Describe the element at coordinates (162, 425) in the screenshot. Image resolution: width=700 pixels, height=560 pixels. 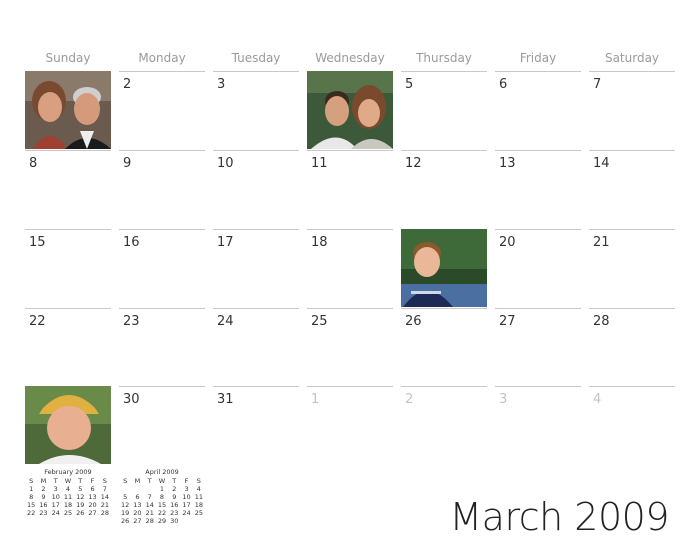
I see `day-cell: 30` at that location.